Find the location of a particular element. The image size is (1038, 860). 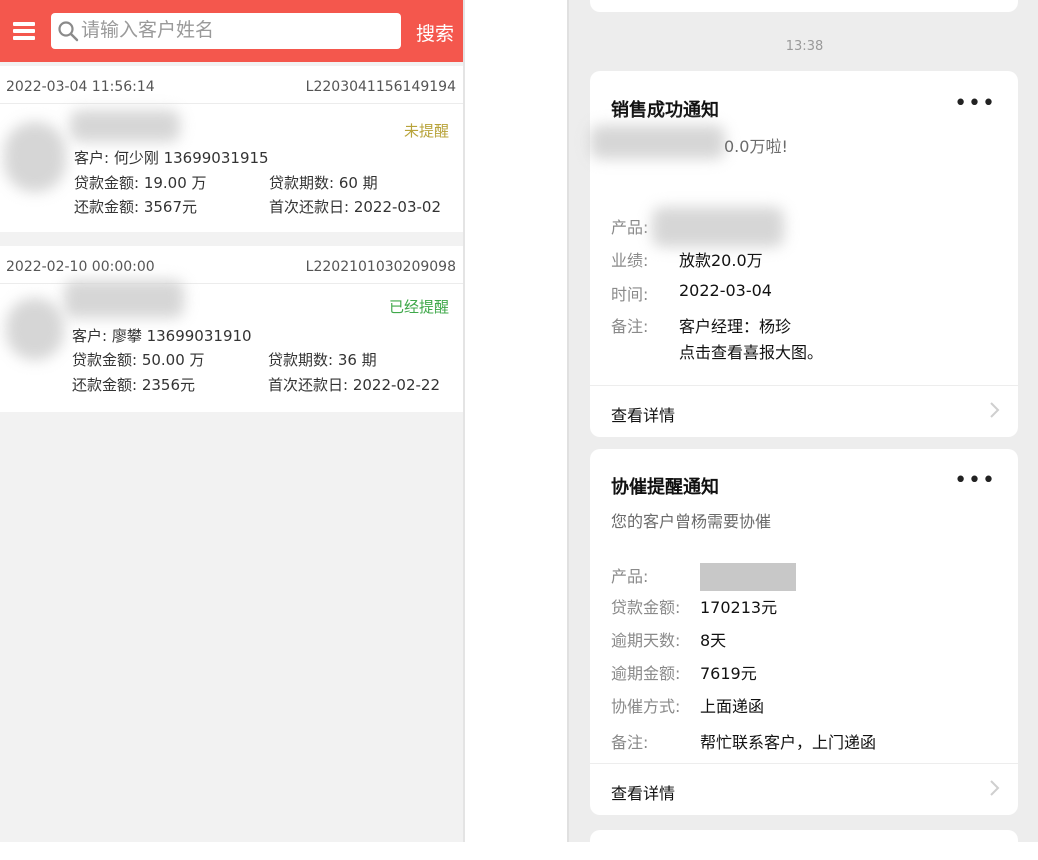

next-card is located at coordinates (804, 845).